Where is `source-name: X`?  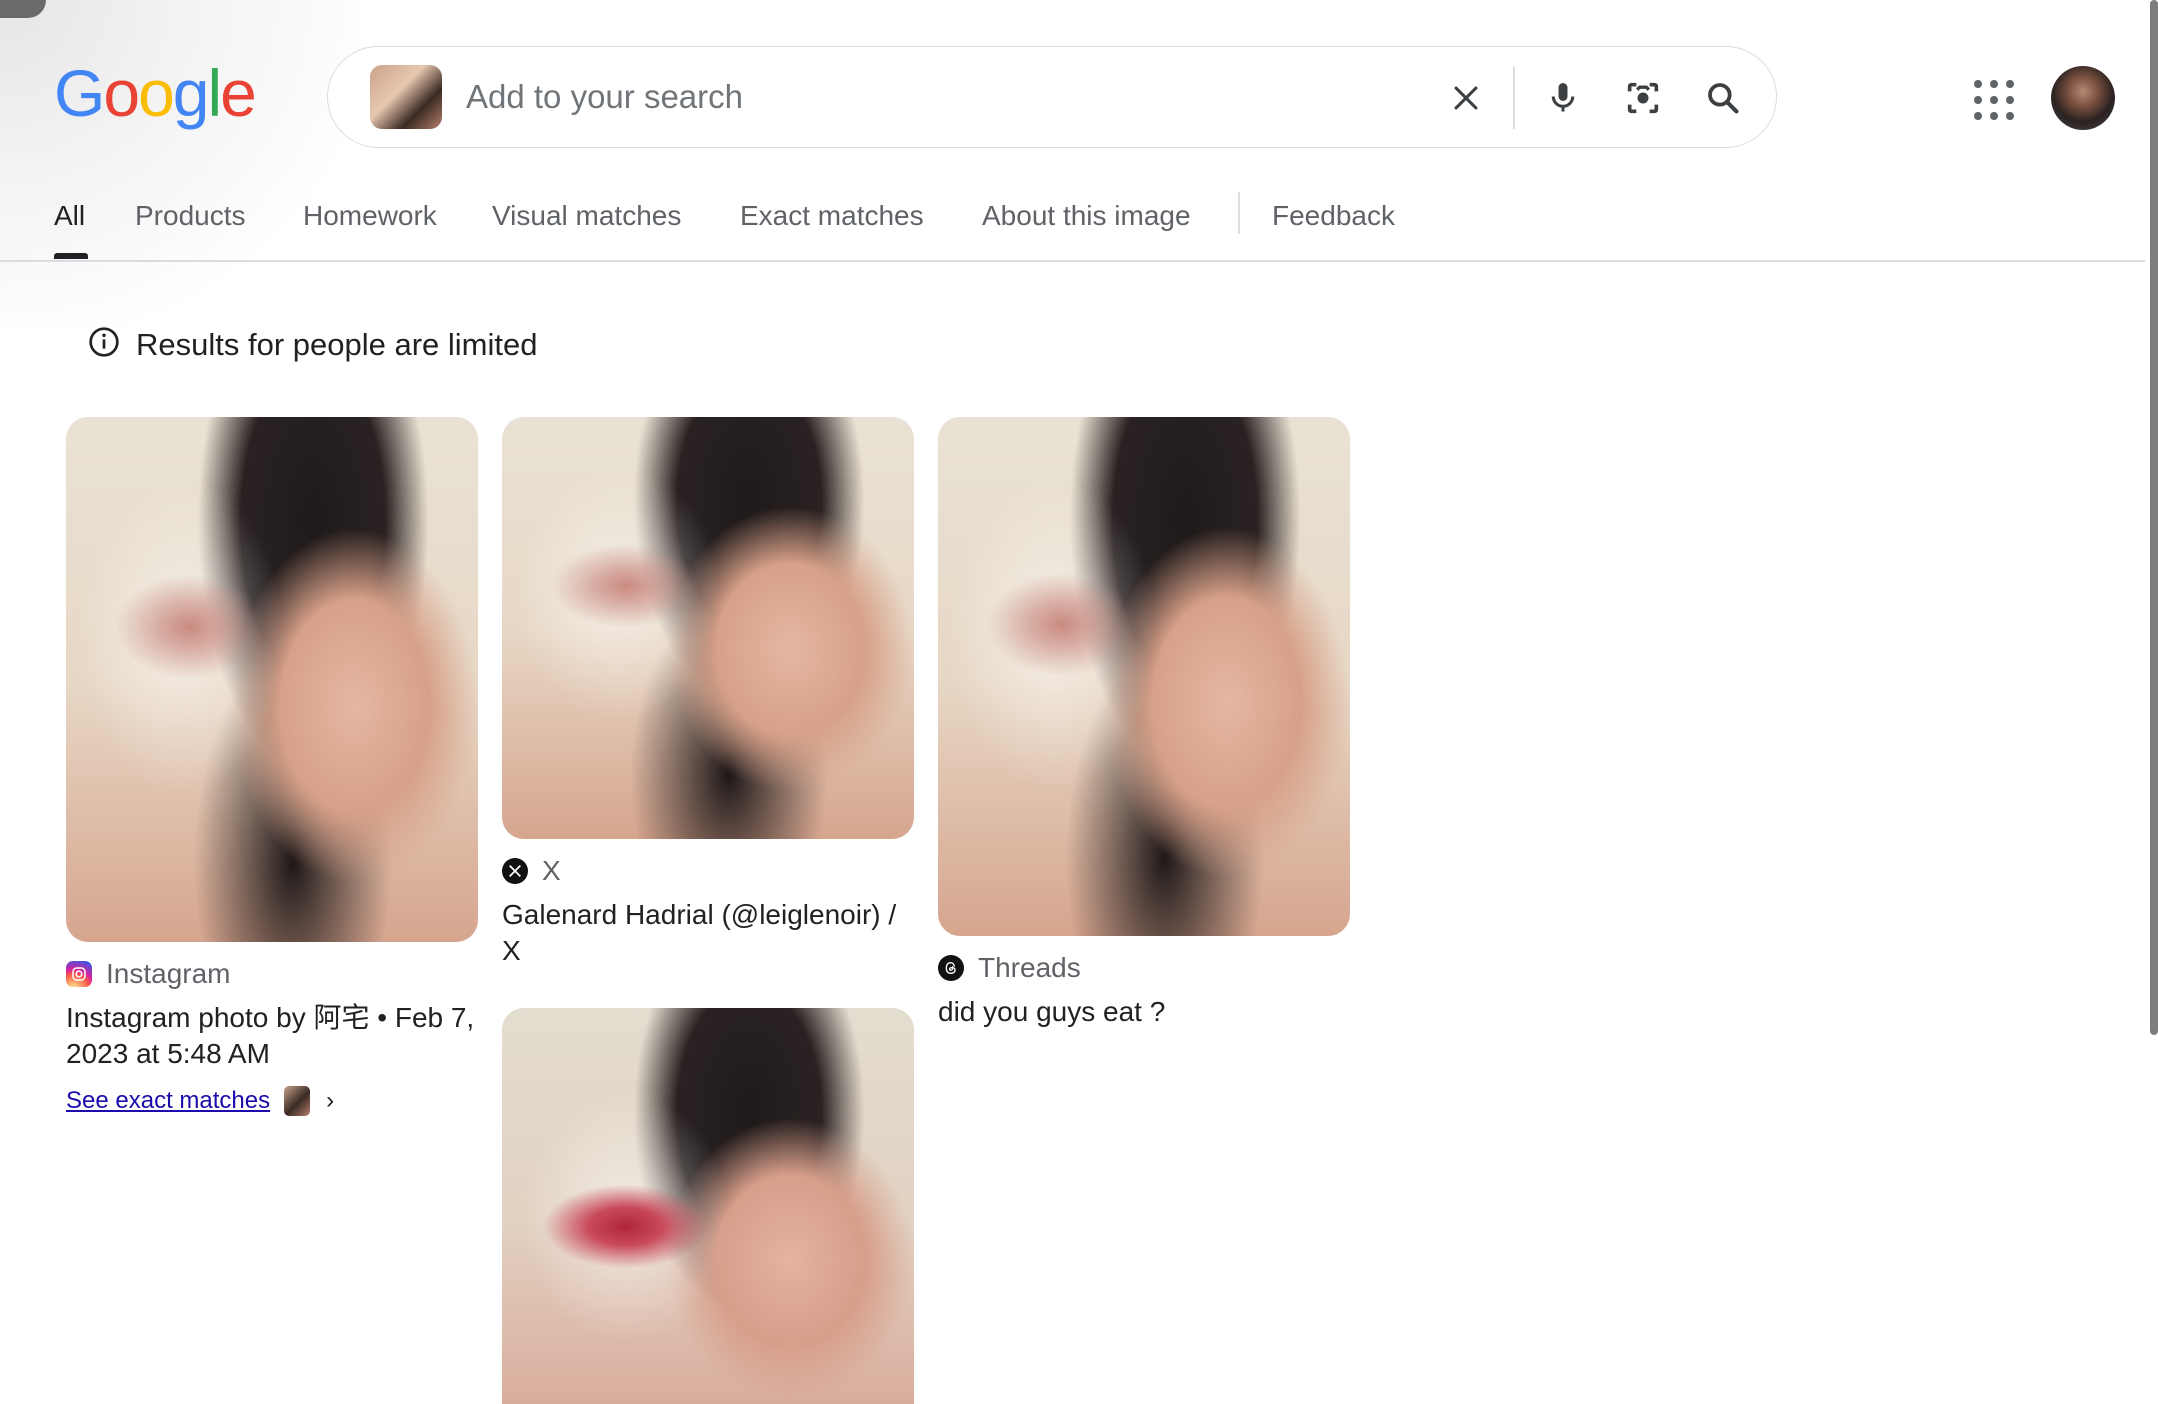
source-name: X is located at coordinates (551, 870).